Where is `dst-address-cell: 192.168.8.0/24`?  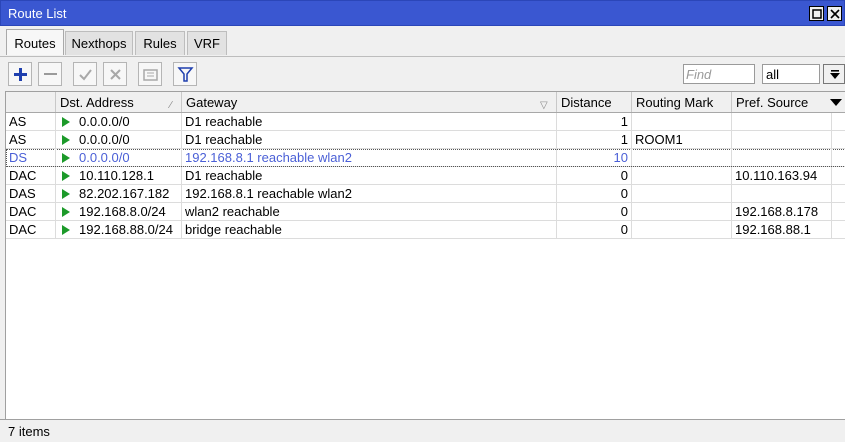
dst-address-cell: 192.168.8.0/24 is located at coordinates (119, 211).